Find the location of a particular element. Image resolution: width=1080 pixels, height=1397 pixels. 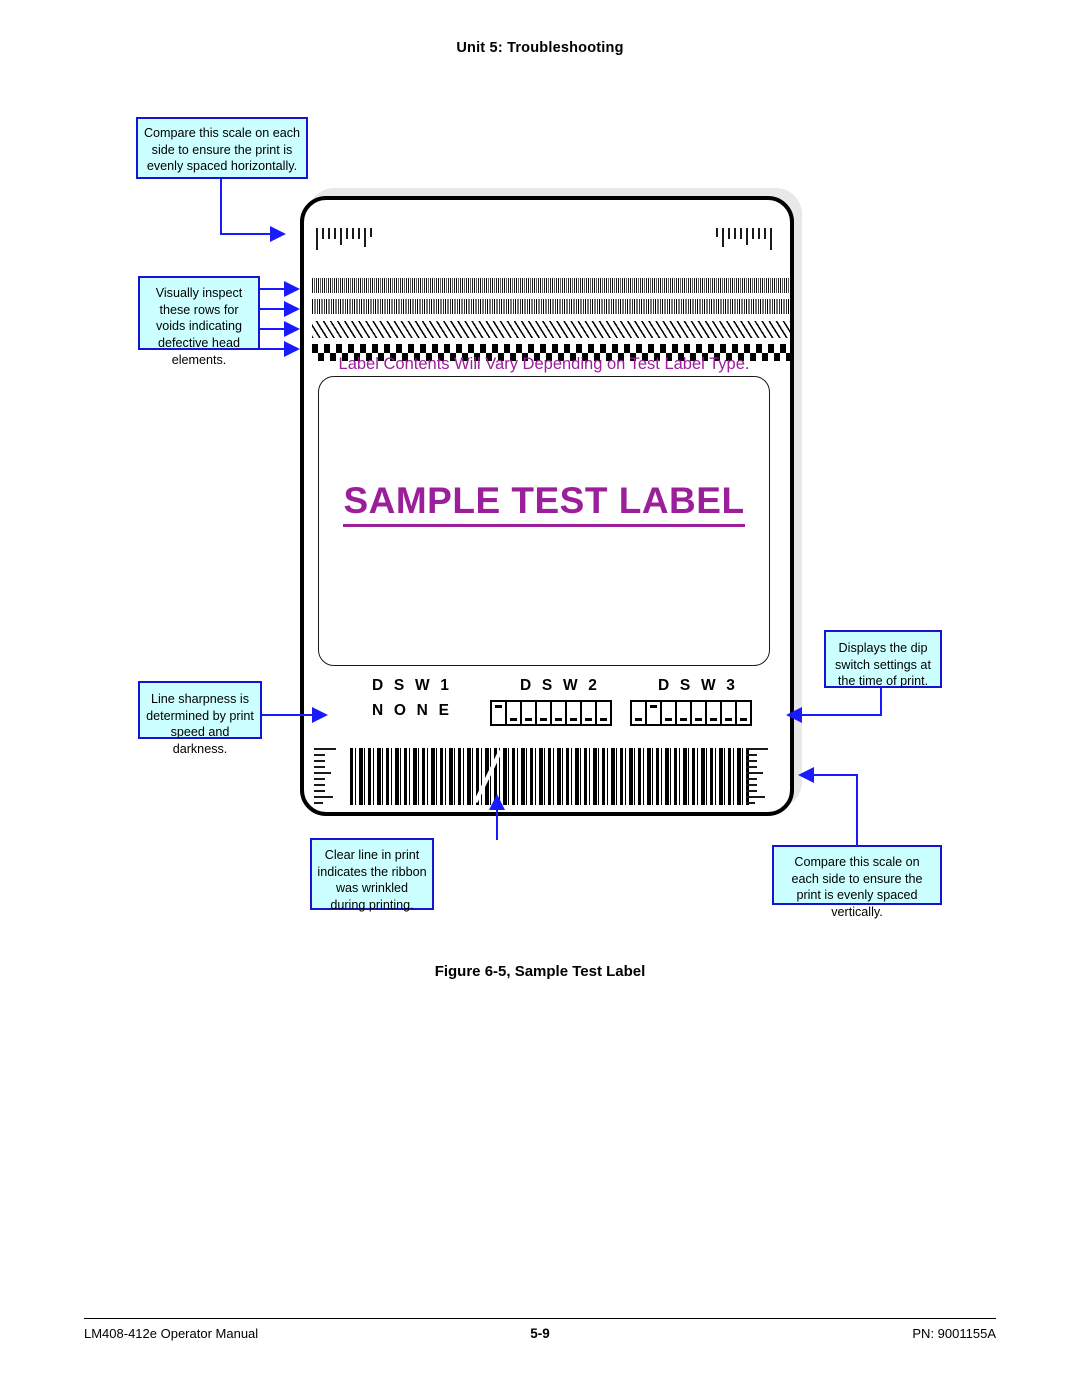

dsw2-switch-2-position-indicator is located at coordinates (513, 719).